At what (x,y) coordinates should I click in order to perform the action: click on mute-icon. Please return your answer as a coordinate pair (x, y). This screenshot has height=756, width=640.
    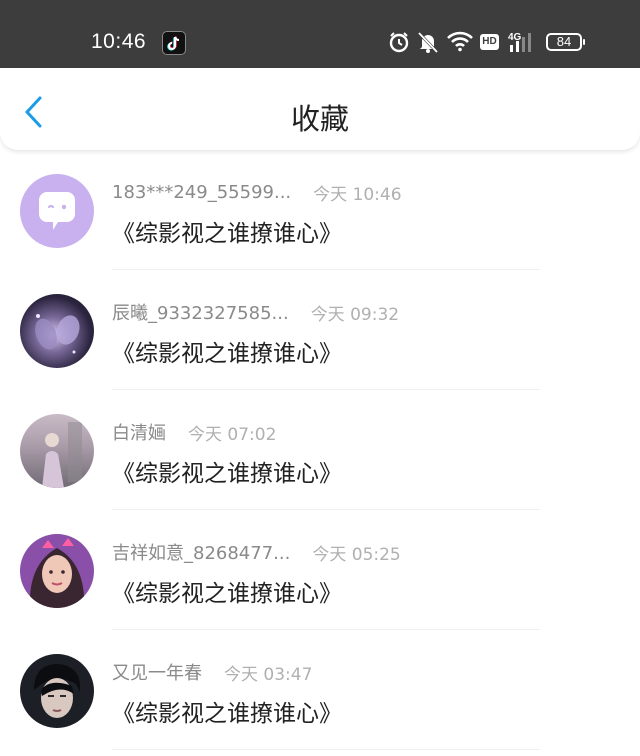
    Looking at the image, I should click on (428, 44).